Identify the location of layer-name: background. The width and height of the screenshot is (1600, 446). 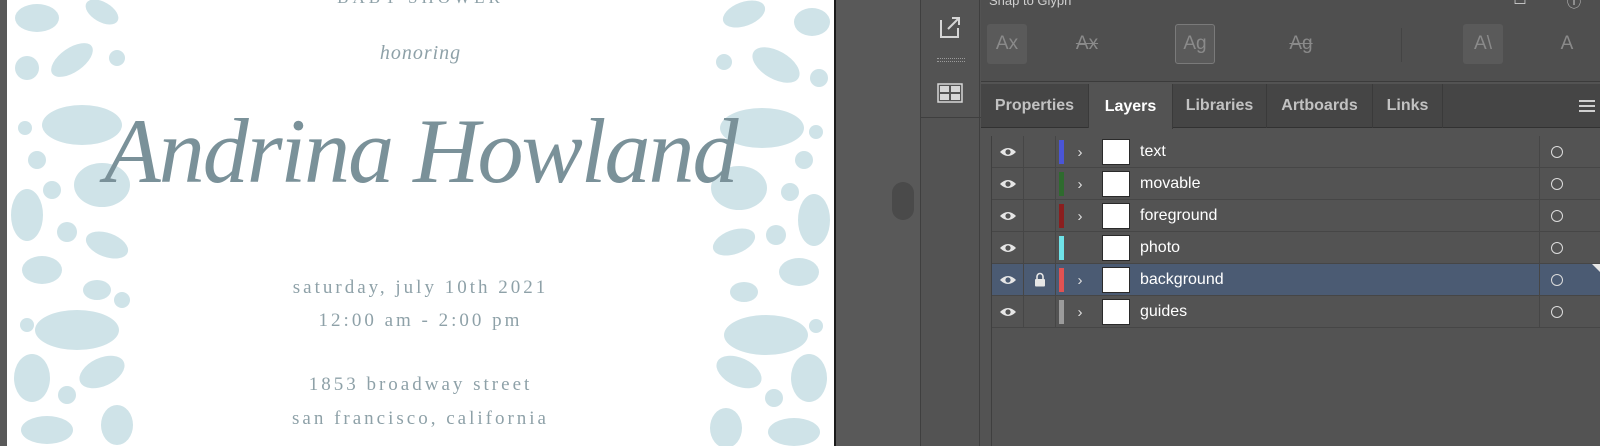
(1182, 280).